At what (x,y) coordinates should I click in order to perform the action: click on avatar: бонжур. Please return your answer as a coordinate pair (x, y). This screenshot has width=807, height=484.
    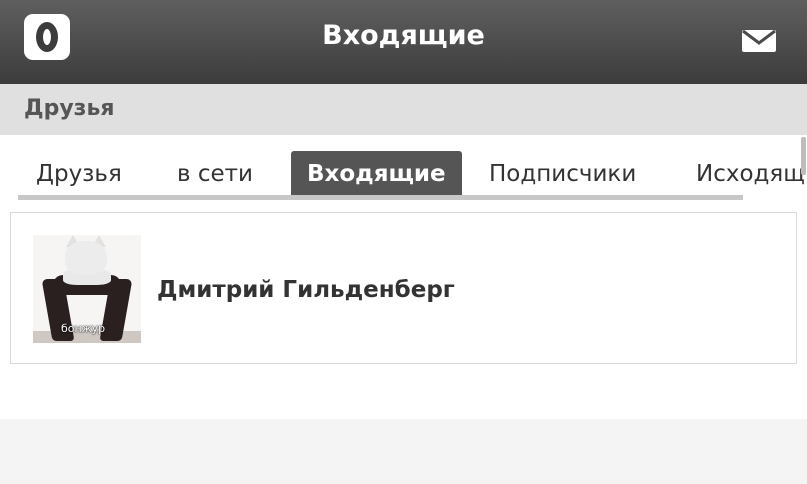
    Looking at the image, I should click on (87, 289).